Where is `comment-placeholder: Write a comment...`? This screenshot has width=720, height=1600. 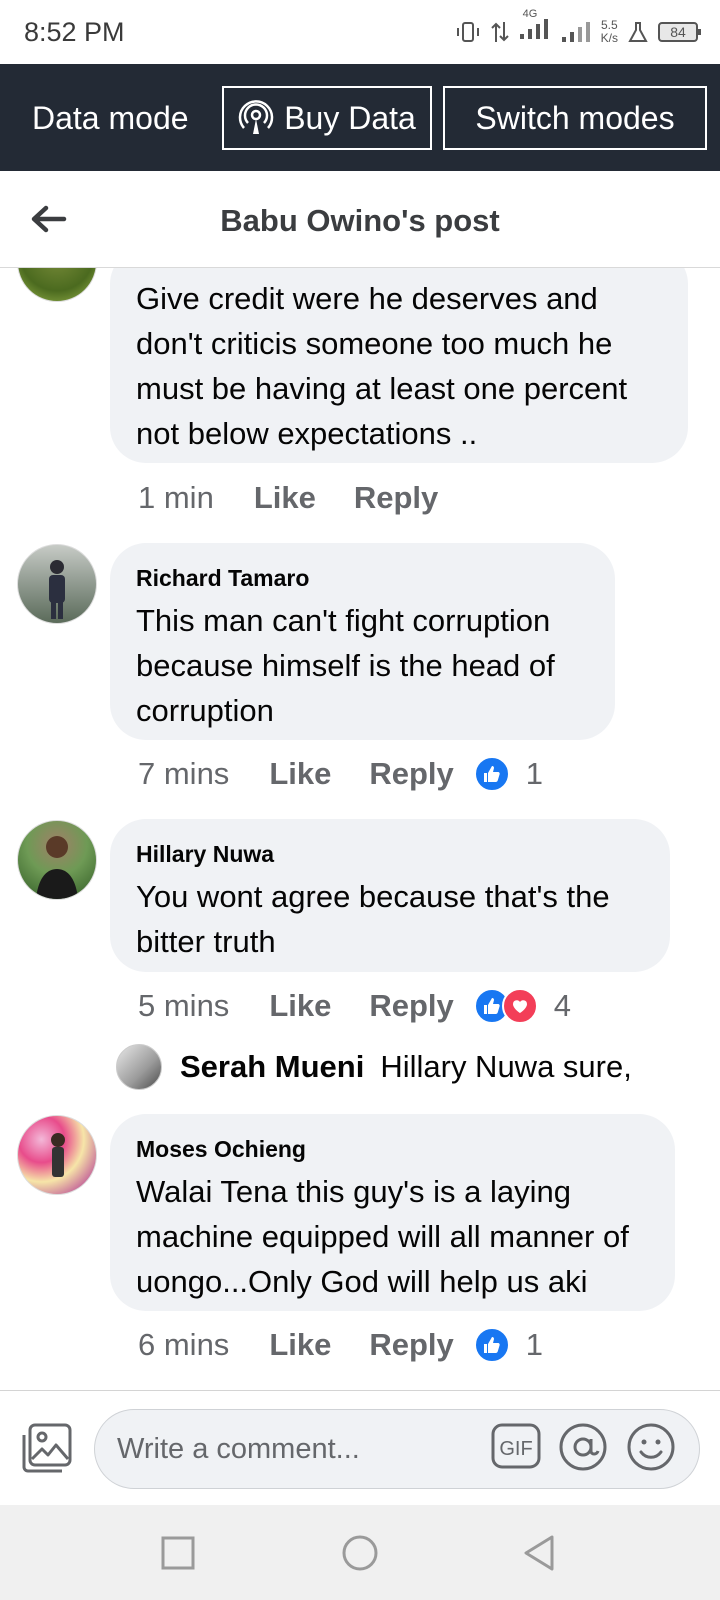 comment-placeholder: Write a comment... is located at coordinates (238, 1449).